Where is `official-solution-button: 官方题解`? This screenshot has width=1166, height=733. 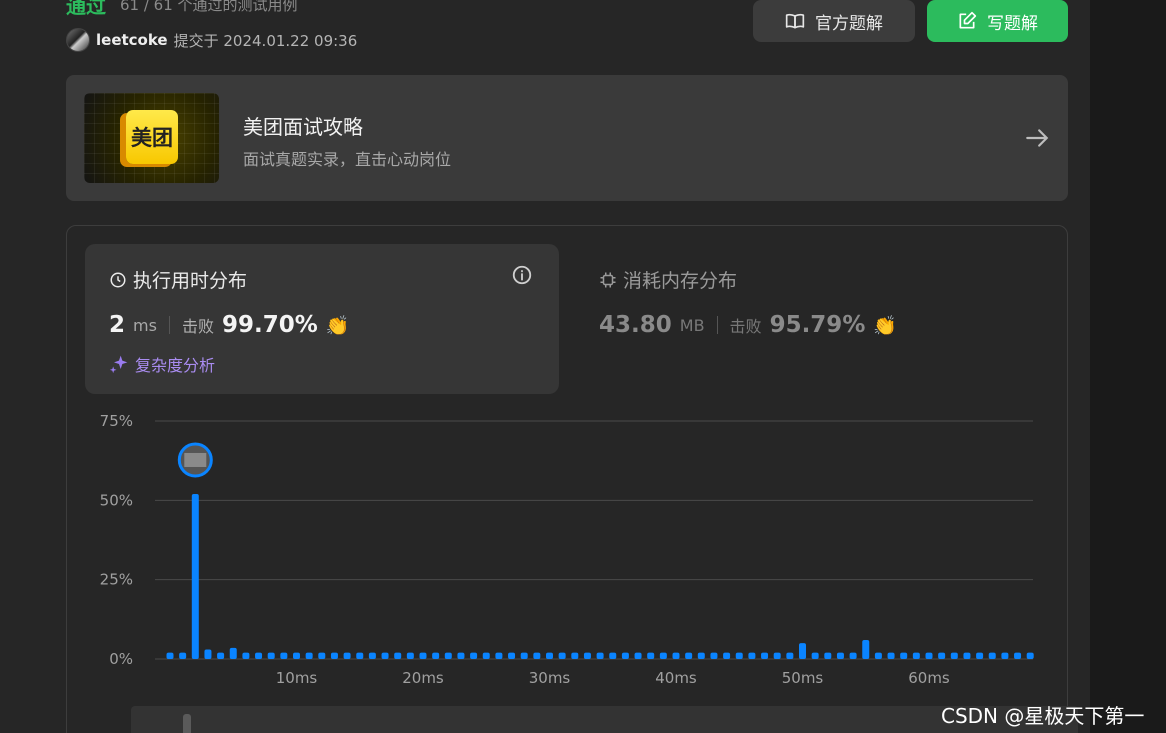 official-solution-button: 官方题解 is located at coordinates (834, 21).